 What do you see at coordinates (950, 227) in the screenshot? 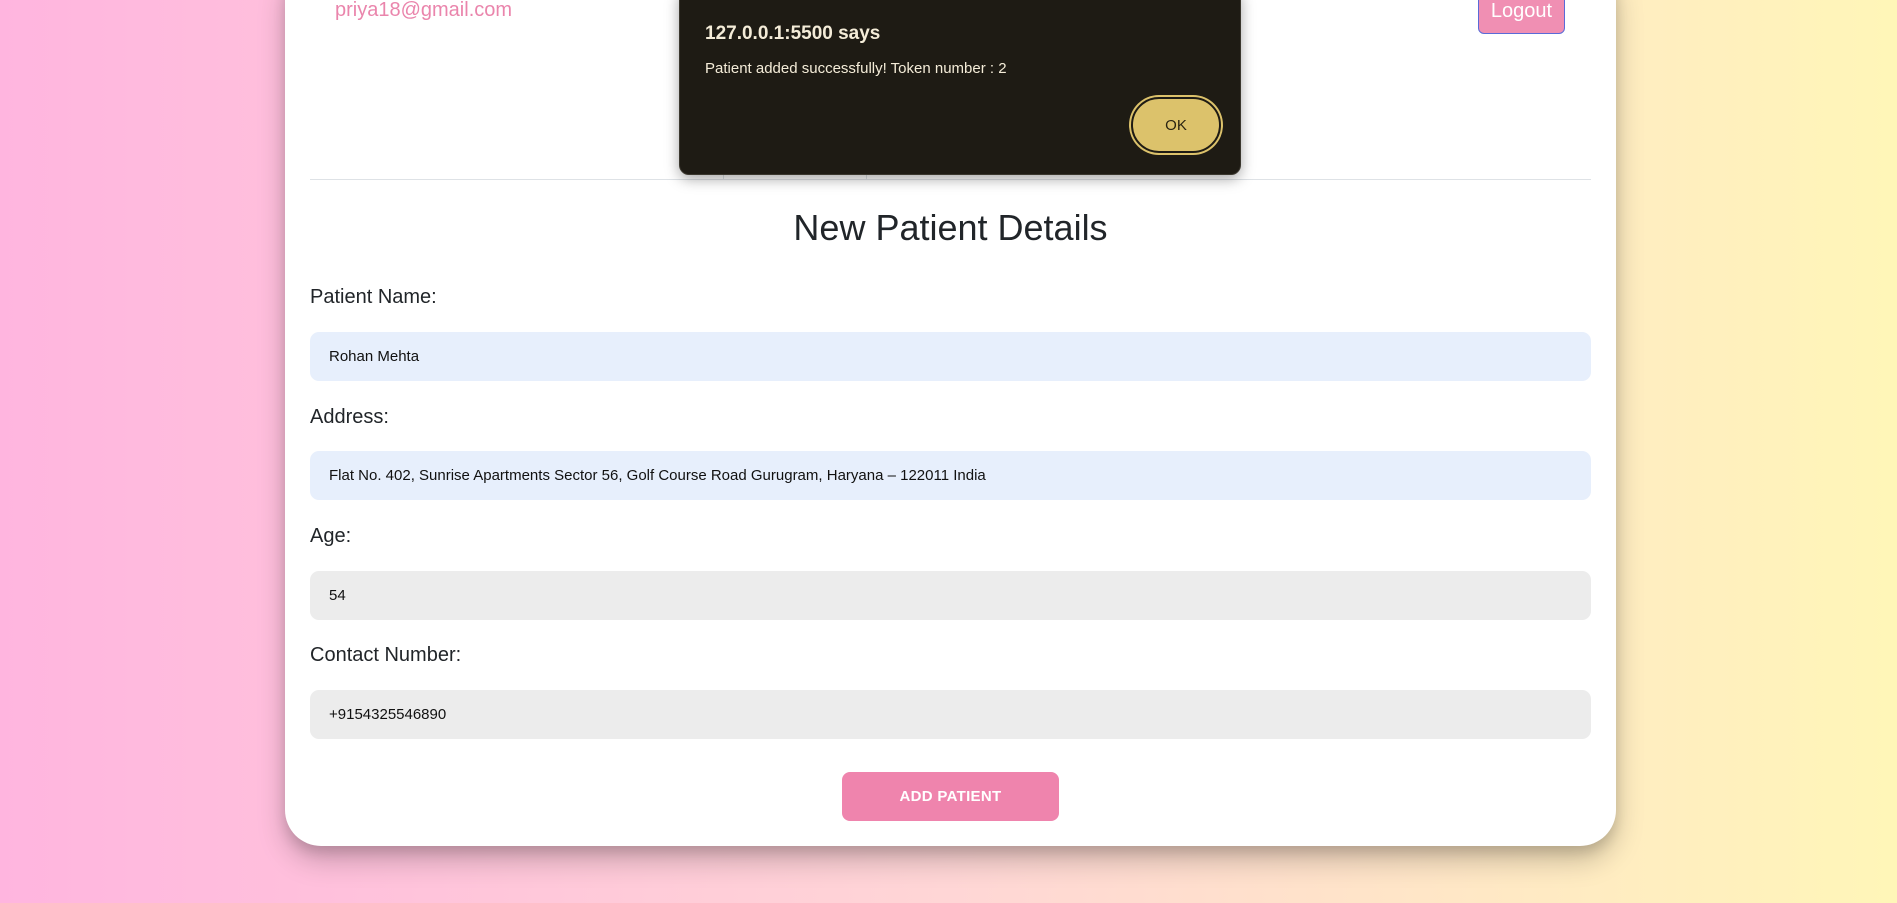
I see `page-title: New Patient Details` at bounding box center [950, 227].